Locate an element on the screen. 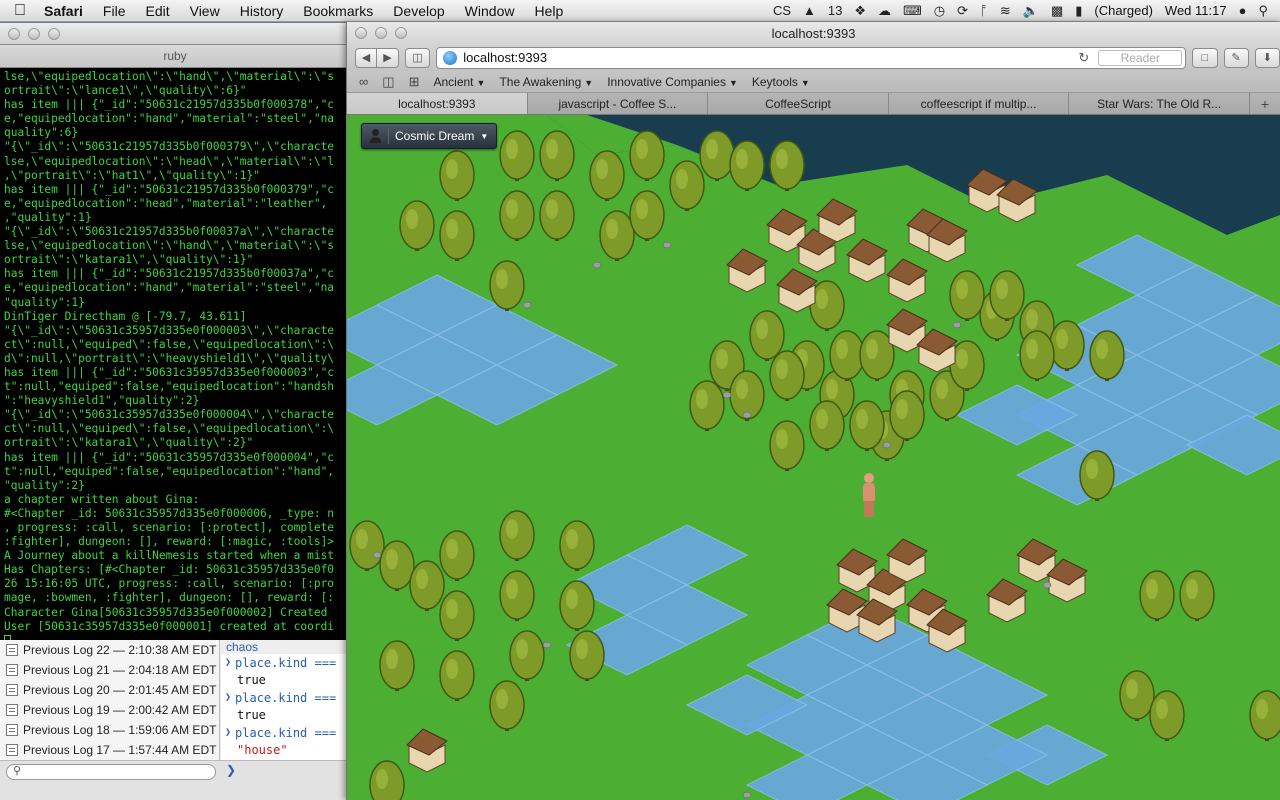 Image resolution: width=1280 pixels, height=800 pixels. log-row: Previous Log 18 — 1:59:06 AM EDT is located at coordinates (109, 730).